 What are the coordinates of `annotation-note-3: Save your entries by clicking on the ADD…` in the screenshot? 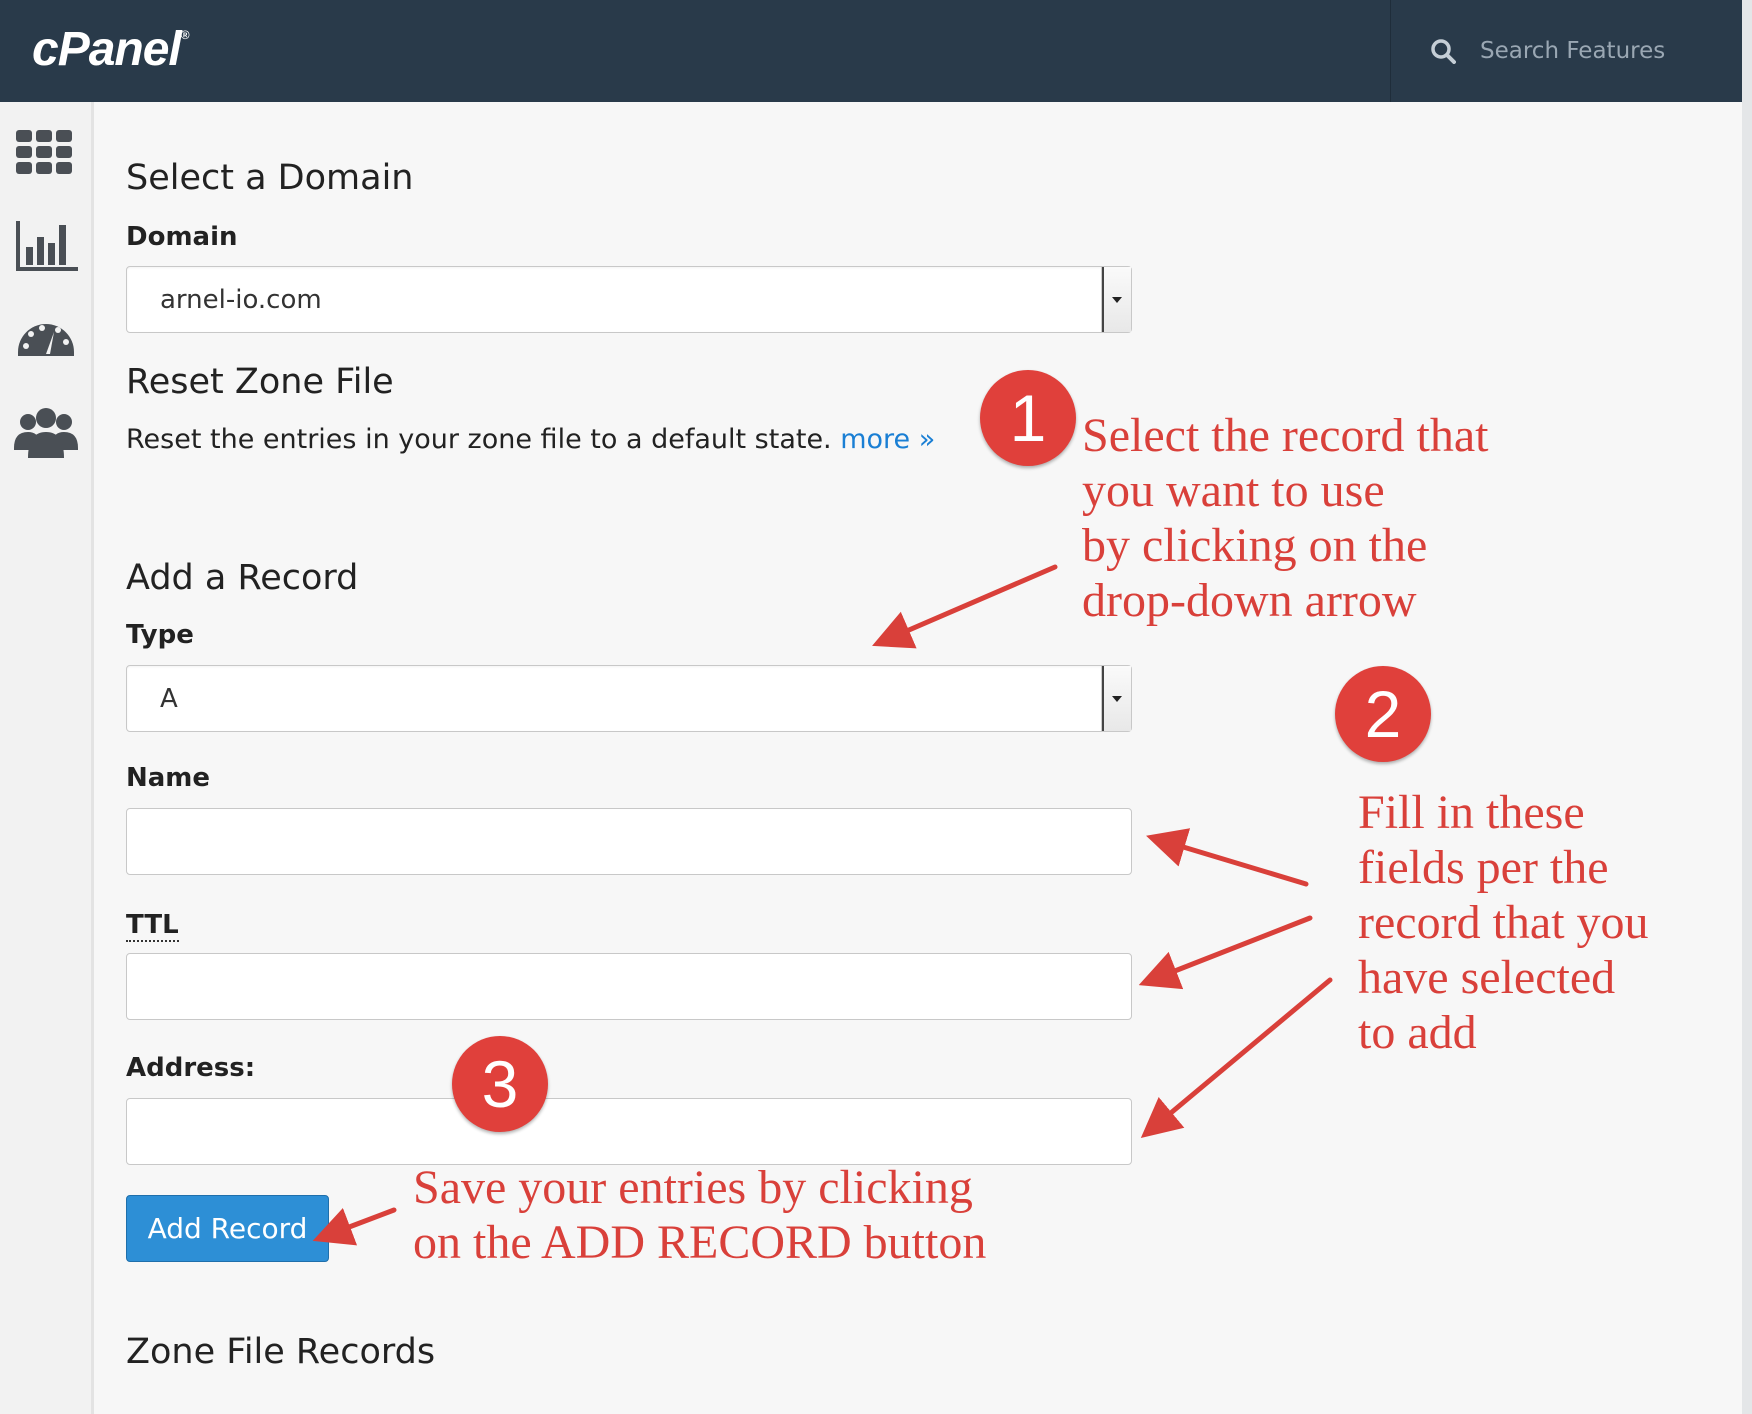 It's located at (700, 1215).